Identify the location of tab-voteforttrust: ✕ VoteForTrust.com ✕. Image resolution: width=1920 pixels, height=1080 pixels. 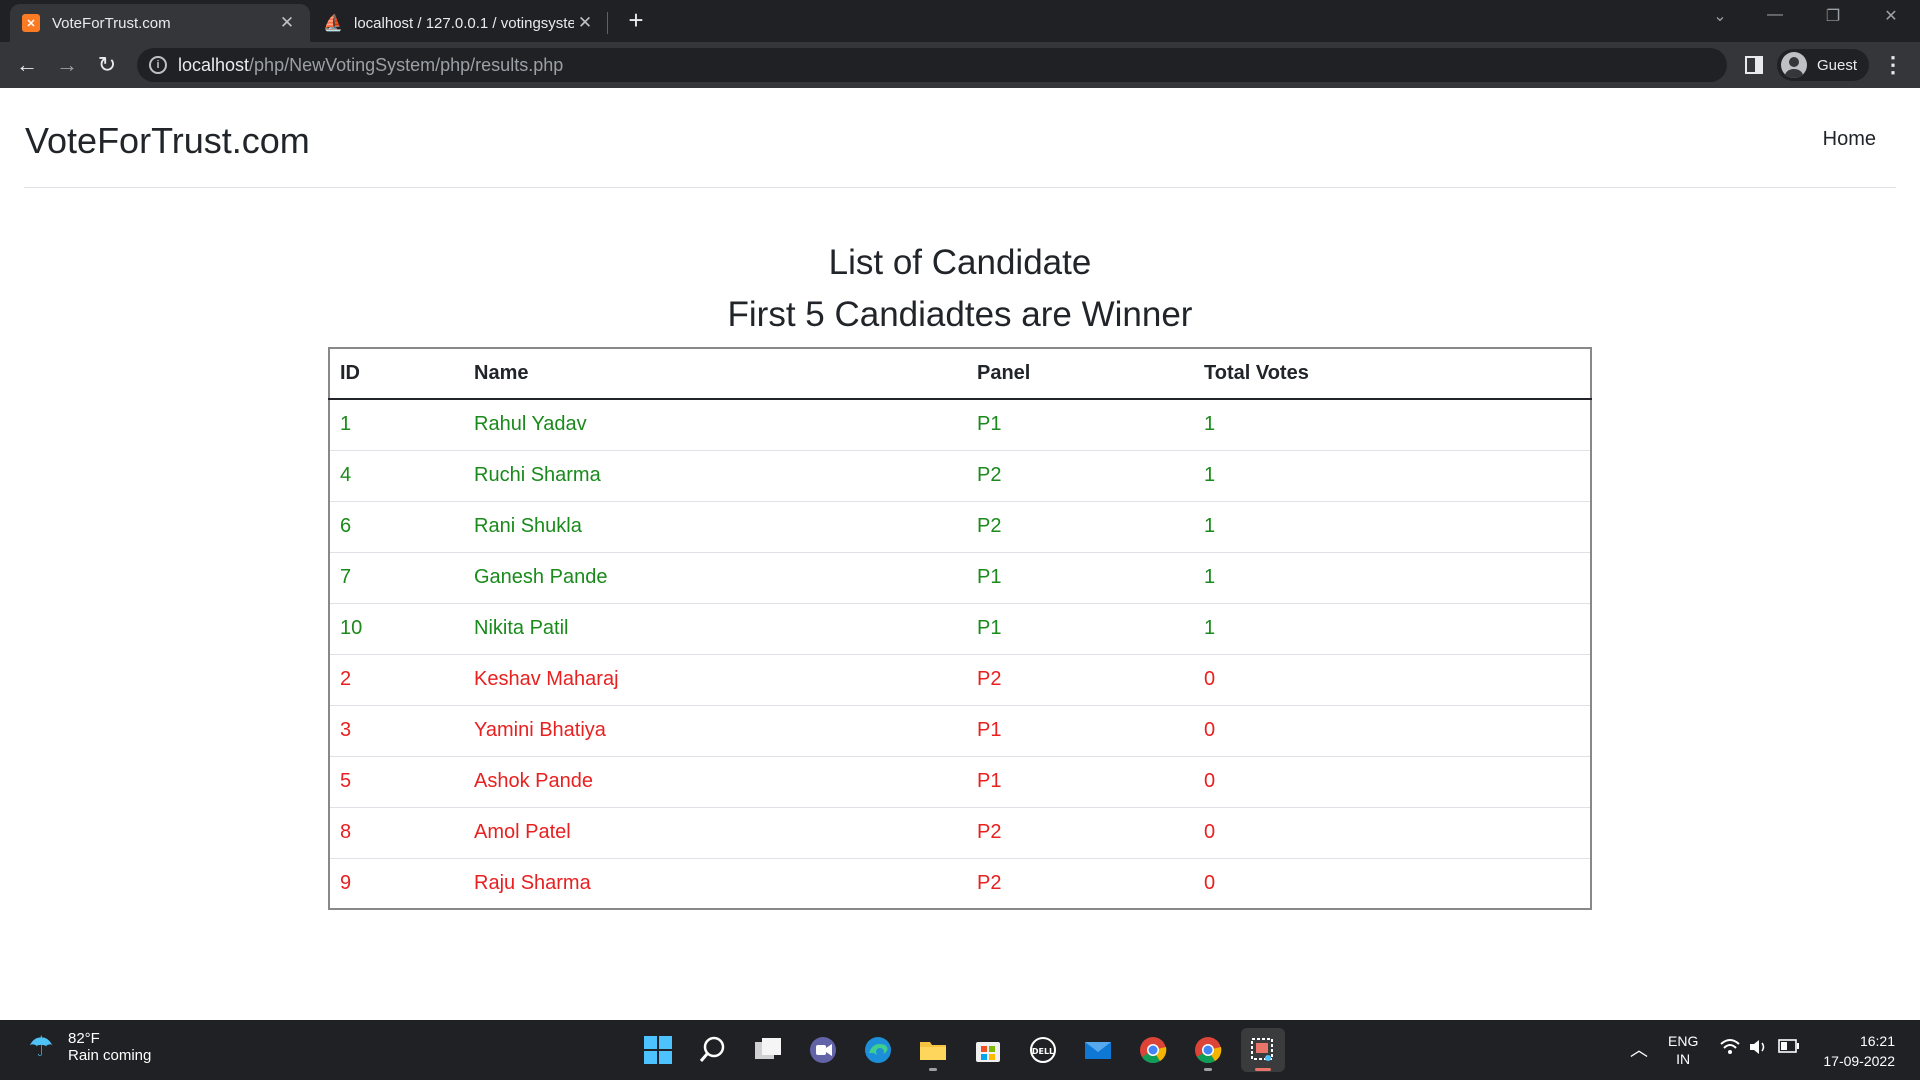
(160, 23).